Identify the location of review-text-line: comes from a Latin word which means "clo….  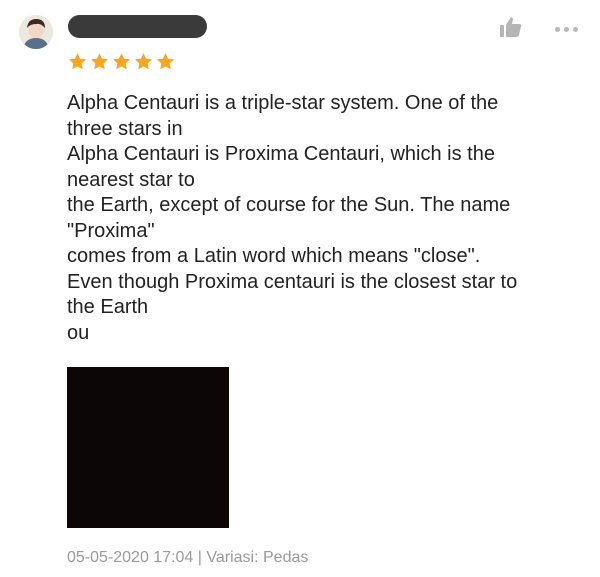
(274, 256).